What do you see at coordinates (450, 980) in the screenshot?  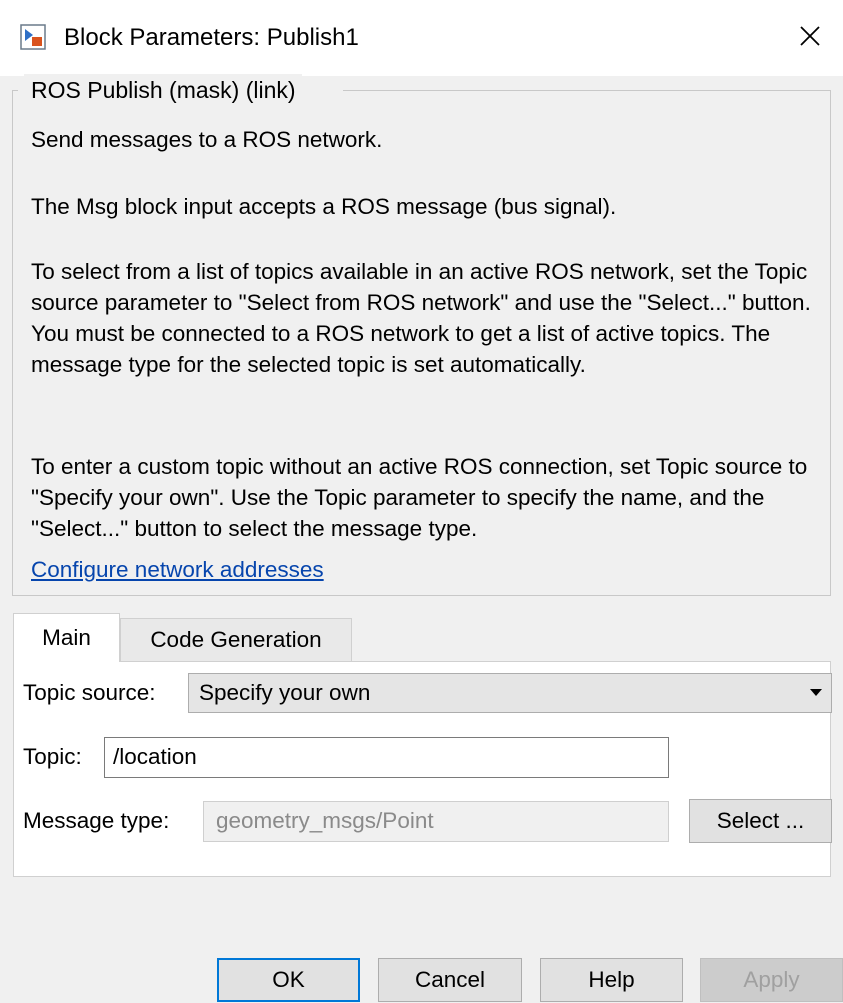 I see `cancel-button: Cancel` at bounding box center [450, 980].